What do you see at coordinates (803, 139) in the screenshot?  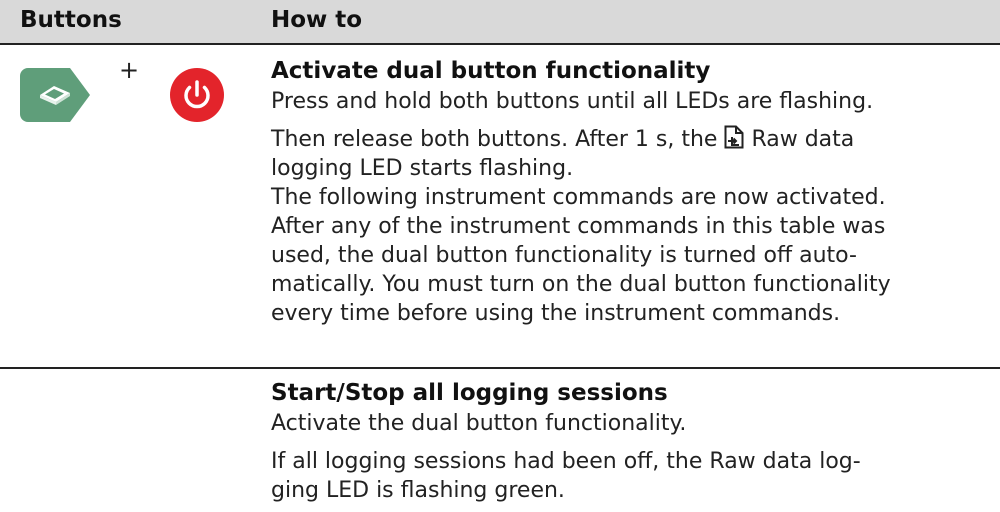 I see `row1-step2-text-b: Raw data` at bounding box center [803, 139].